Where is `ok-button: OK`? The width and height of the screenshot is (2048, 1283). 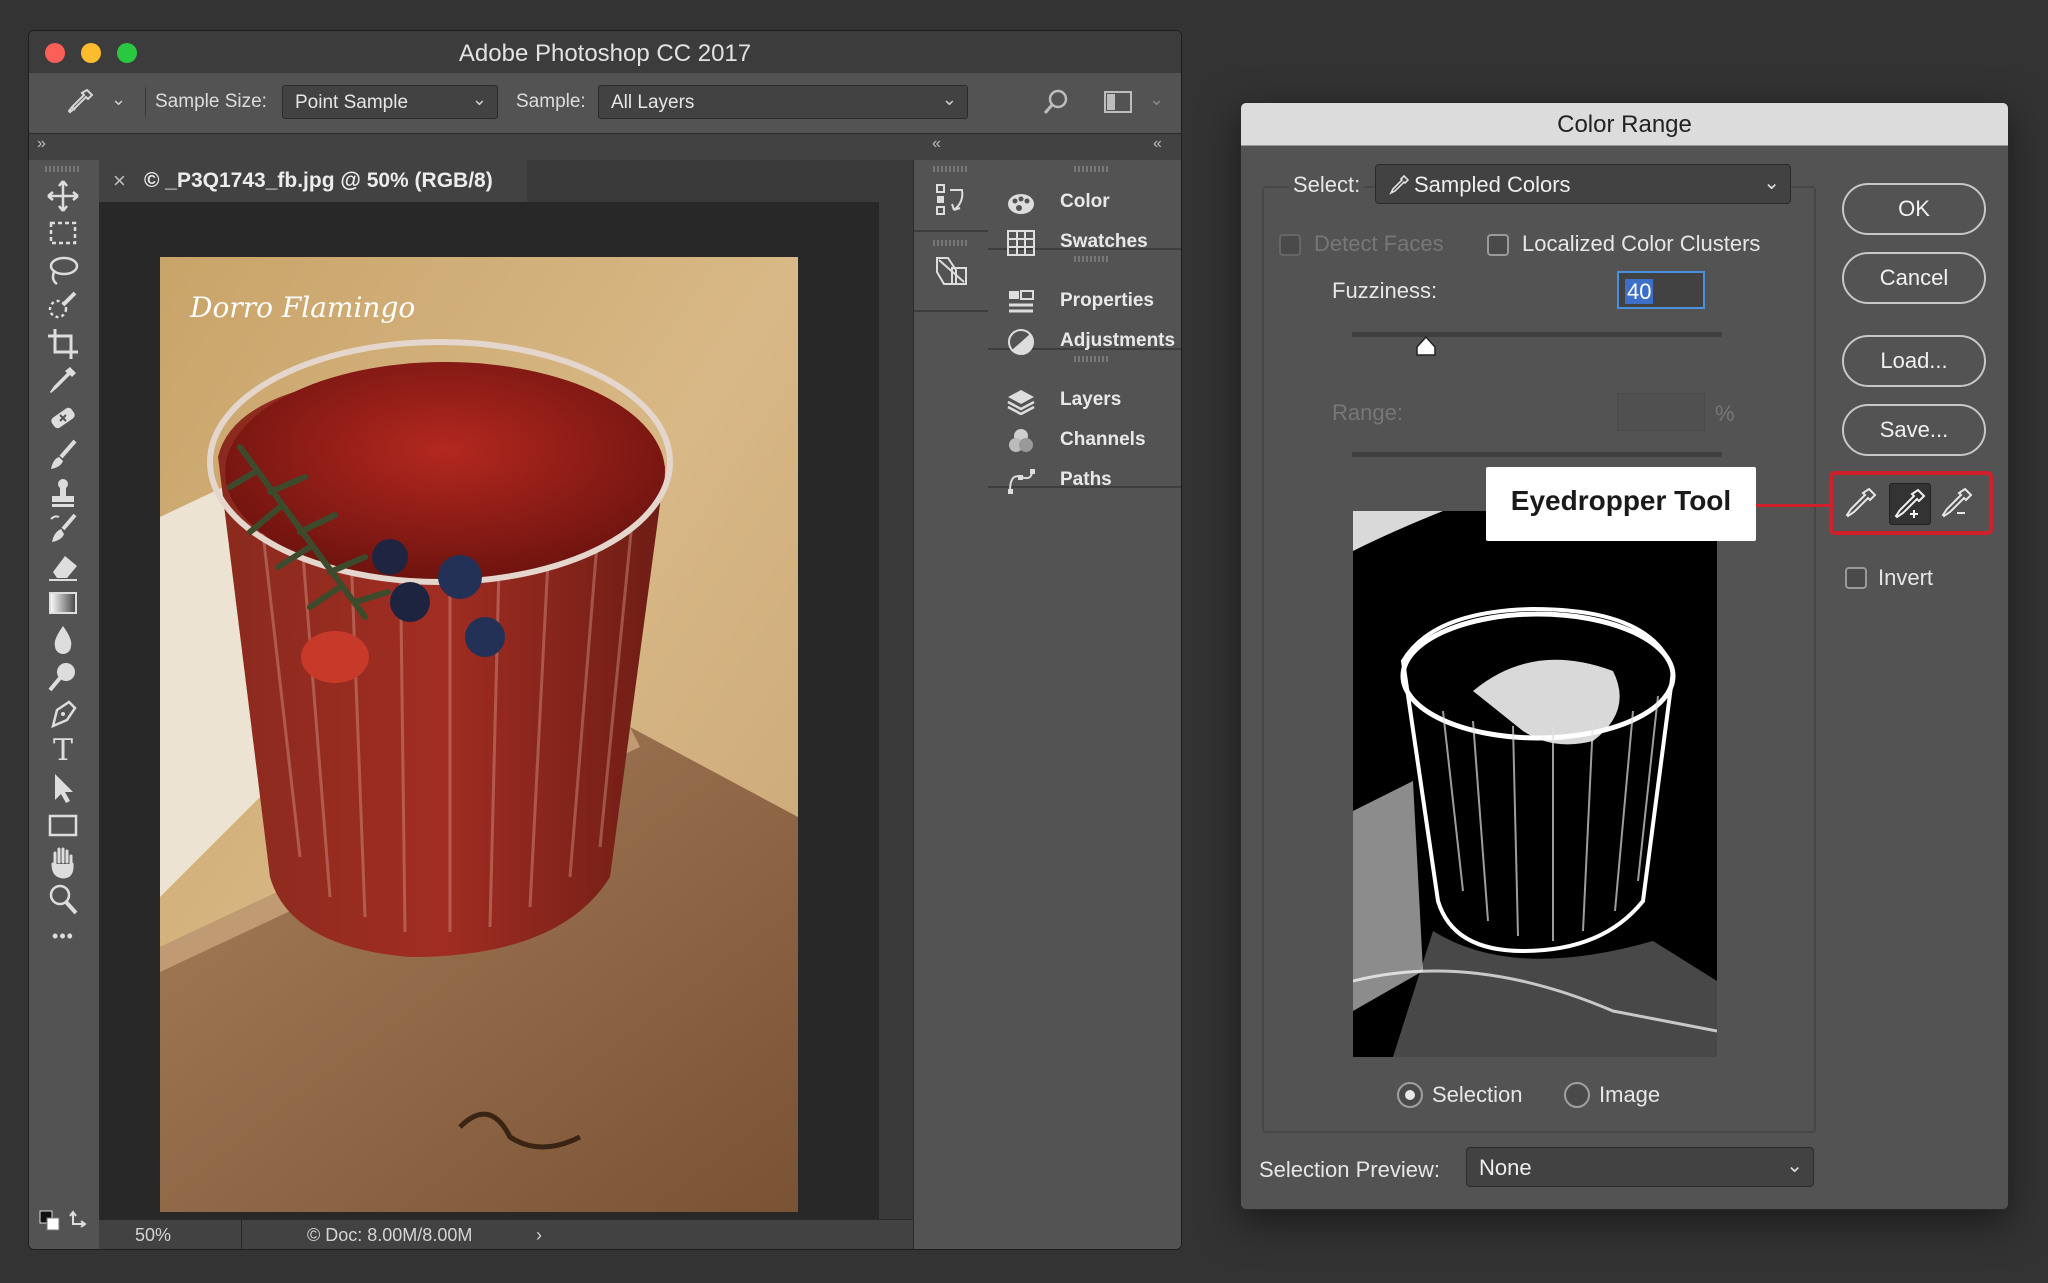
ok-button: OK is located at coordinates (1914, 209).